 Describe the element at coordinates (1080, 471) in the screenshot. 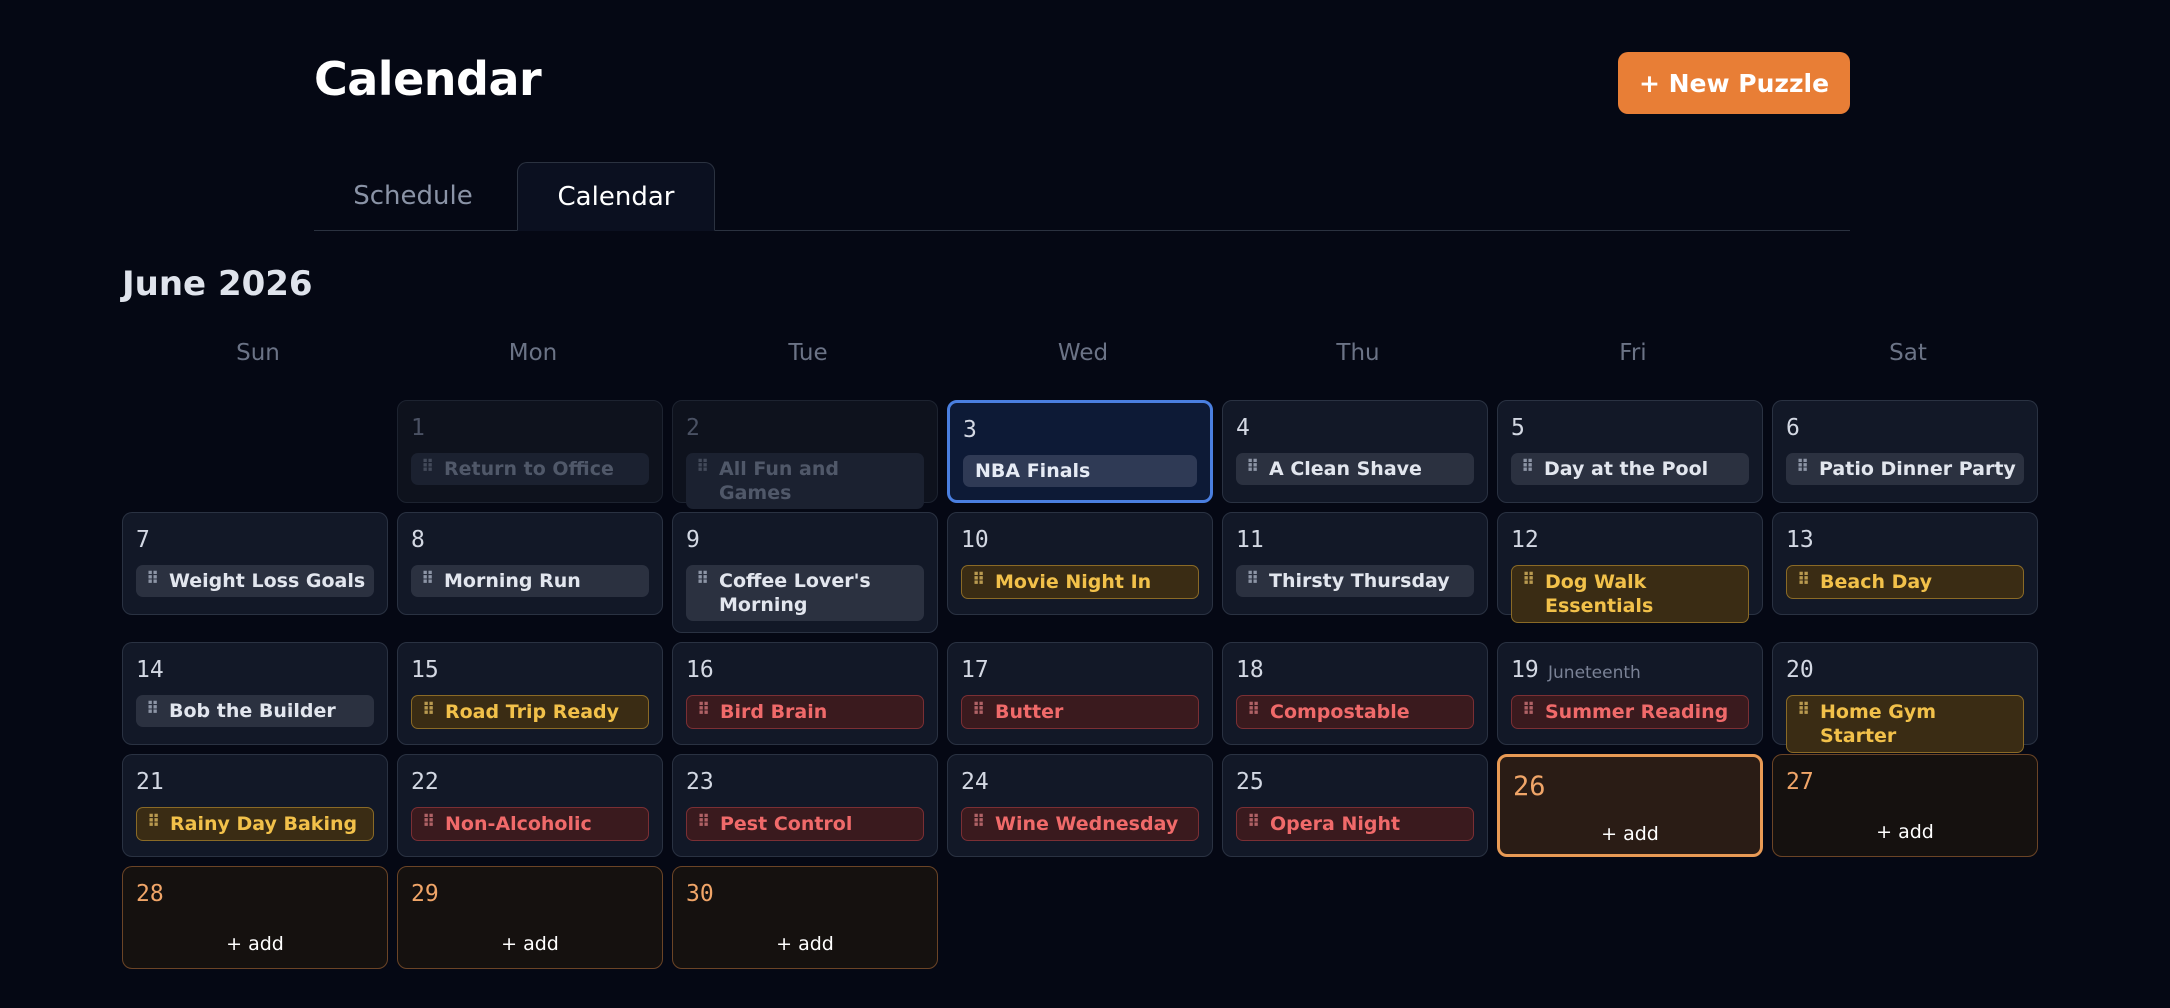

I see `event-chip: NBA Finals` at that location.